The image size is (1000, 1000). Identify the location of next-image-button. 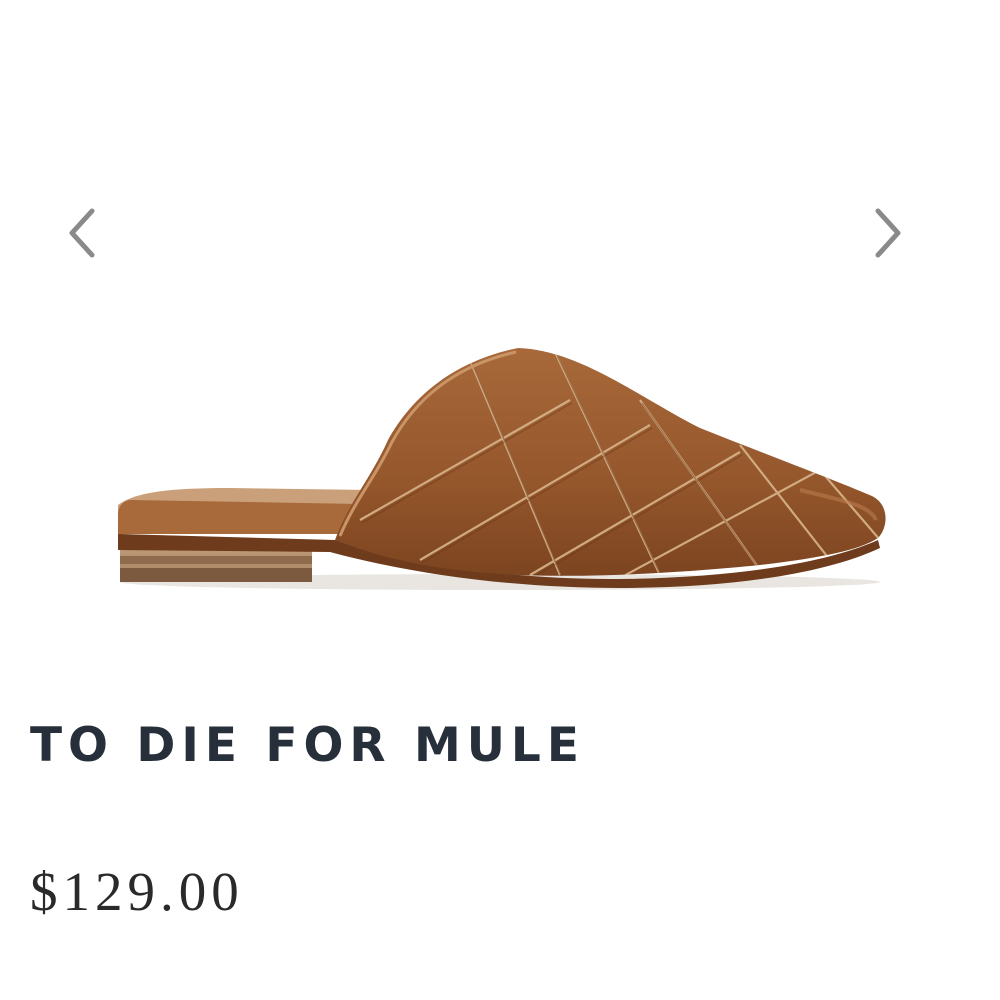
(888, 233).